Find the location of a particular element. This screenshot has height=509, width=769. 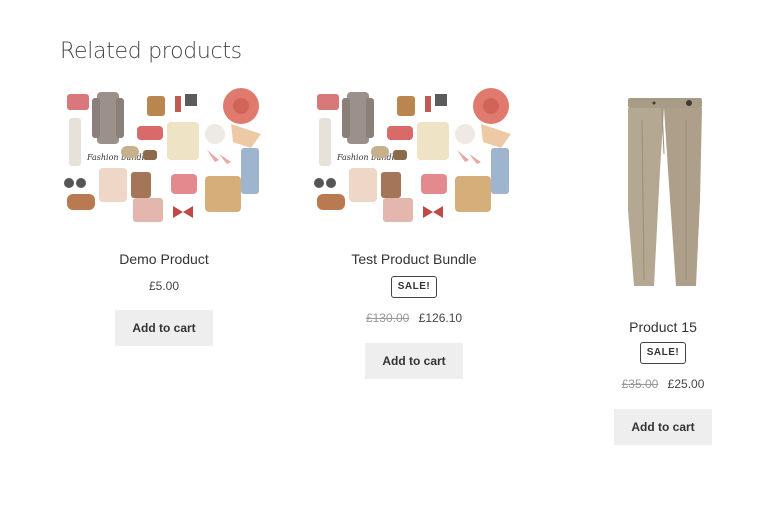

old-price: £35.00 is located at coordinates (640, 384).